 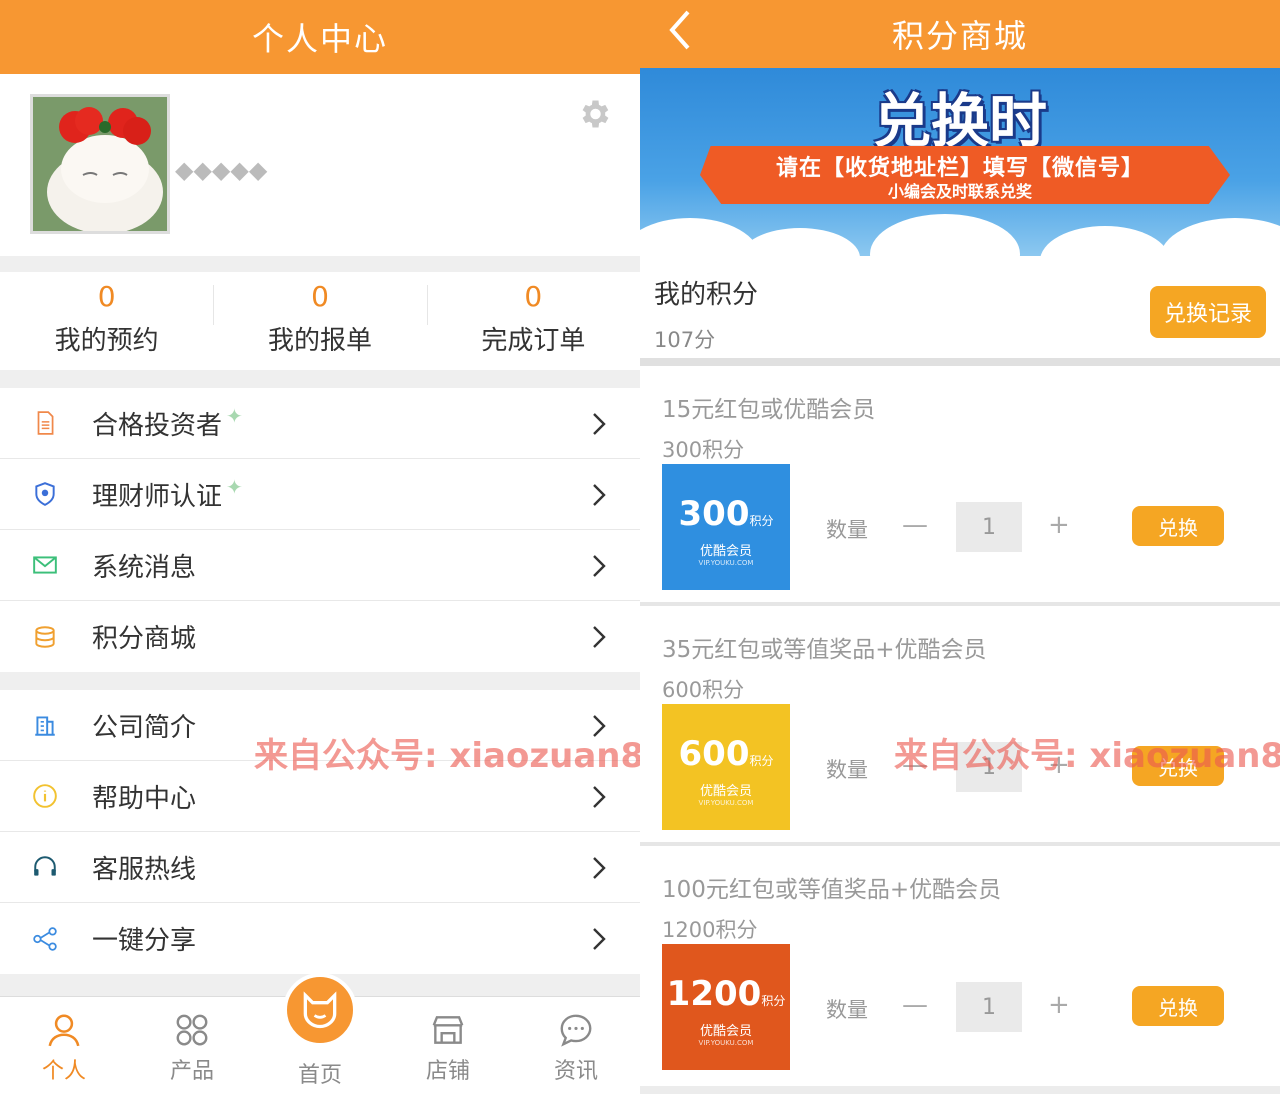 What do you see at coordinates (45, 726) in the screenshot?
I see `building-icon` at bounding box center [45, 726].